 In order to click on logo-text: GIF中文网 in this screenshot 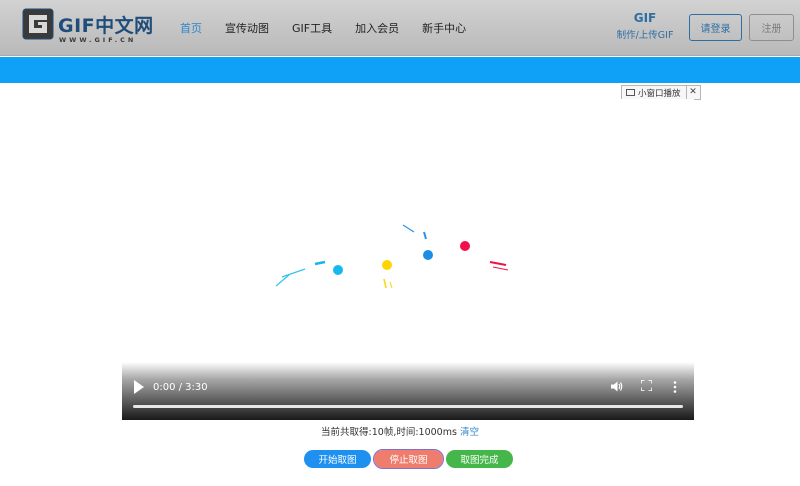, I will do `click(106, 26)`.